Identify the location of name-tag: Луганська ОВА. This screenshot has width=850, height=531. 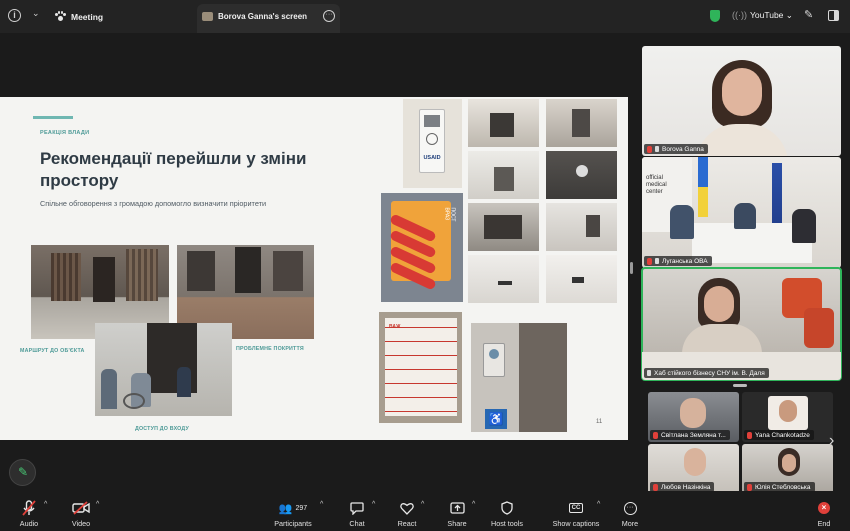
(678, 261).